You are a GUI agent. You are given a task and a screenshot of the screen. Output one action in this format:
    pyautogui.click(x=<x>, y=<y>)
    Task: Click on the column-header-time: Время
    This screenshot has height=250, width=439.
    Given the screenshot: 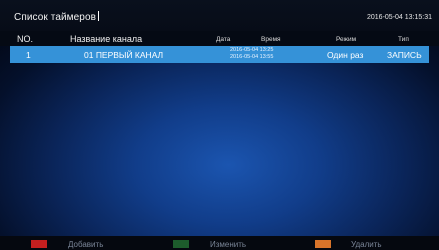 What is the action you would take?
    pyautogui.click(x=271, y=39)
    